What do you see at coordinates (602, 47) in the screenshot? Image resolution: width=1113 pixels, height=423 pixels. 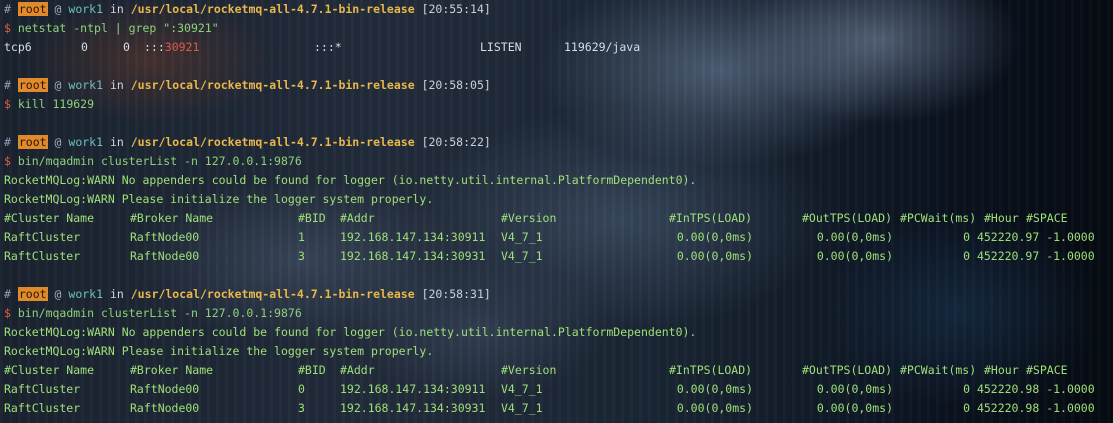 I see `netstat-pid: 119629/java` at bounding box center [602, 47].